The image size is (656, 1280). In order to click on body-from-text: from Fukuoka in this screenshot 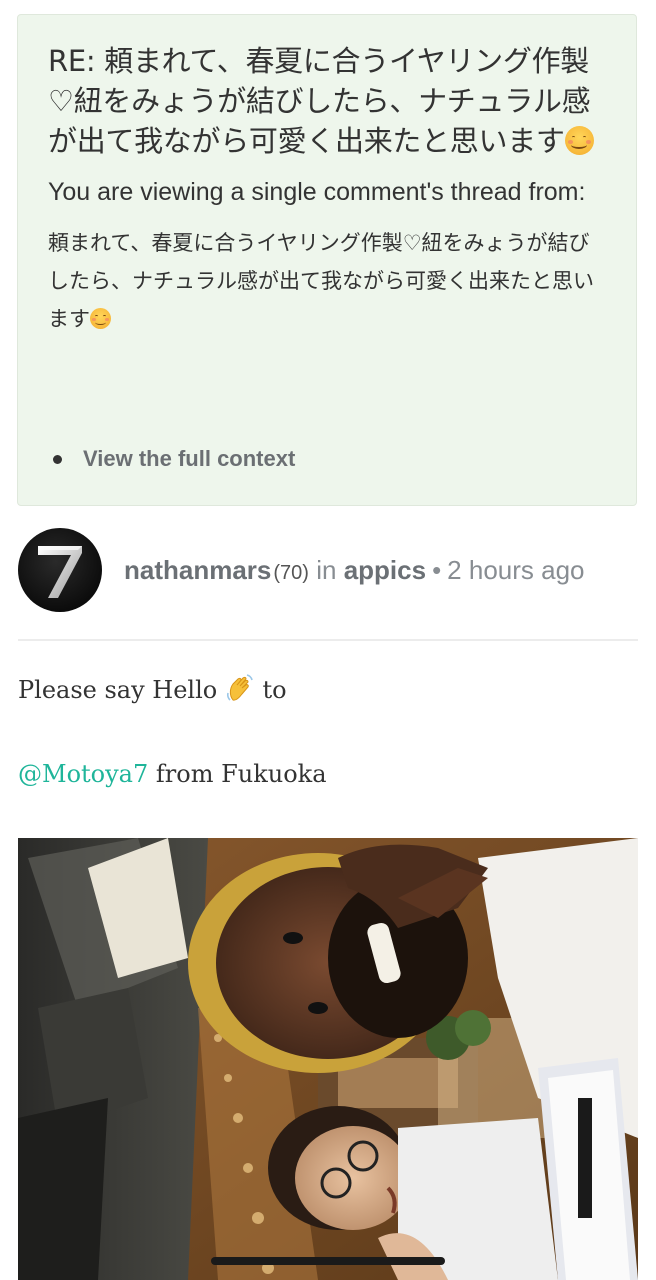, I will do `click(237, 774)`.